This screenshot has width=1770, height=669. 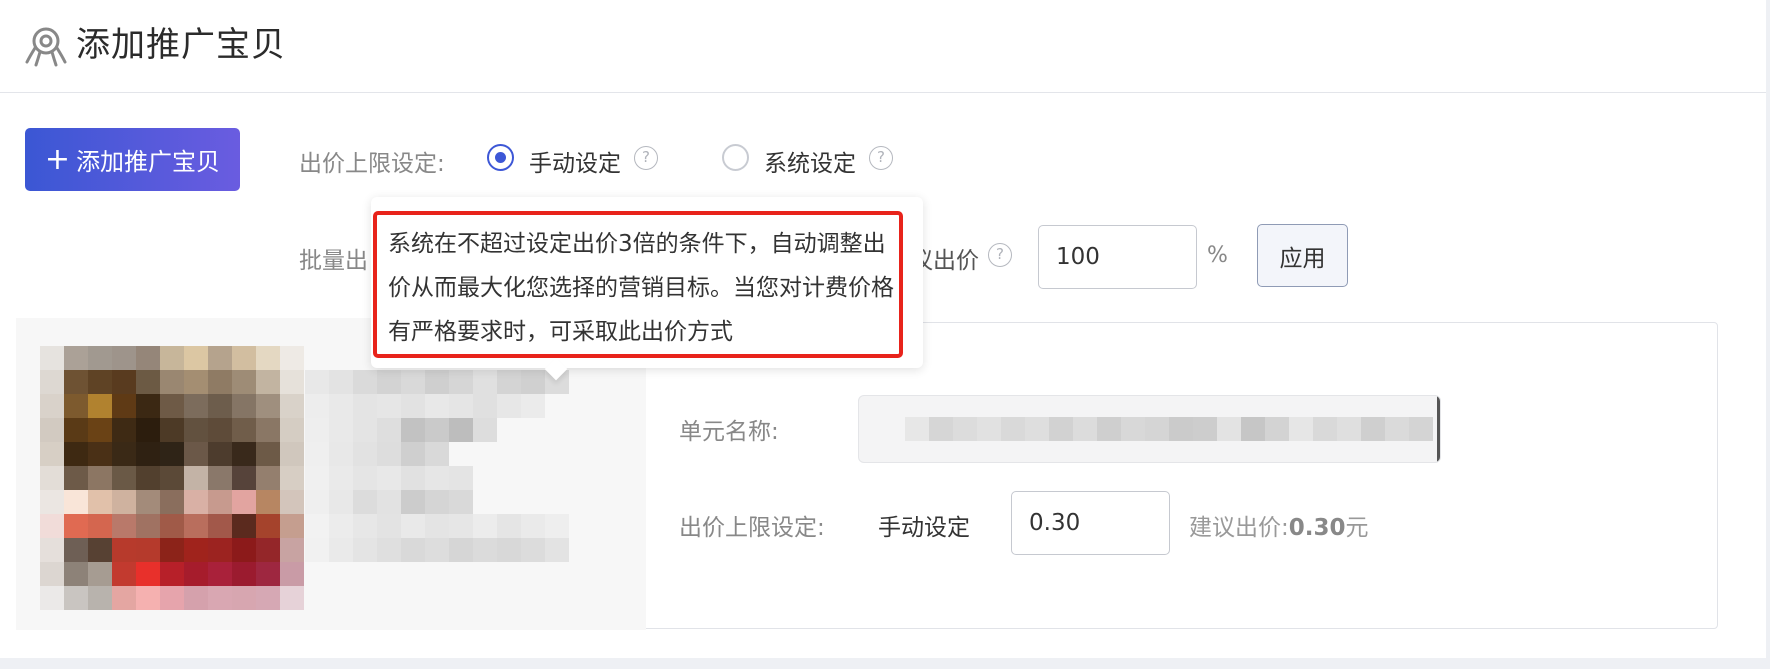 I want to click on item-bid-limit-label: 出价上限设定:, so click(x=752, y=528).